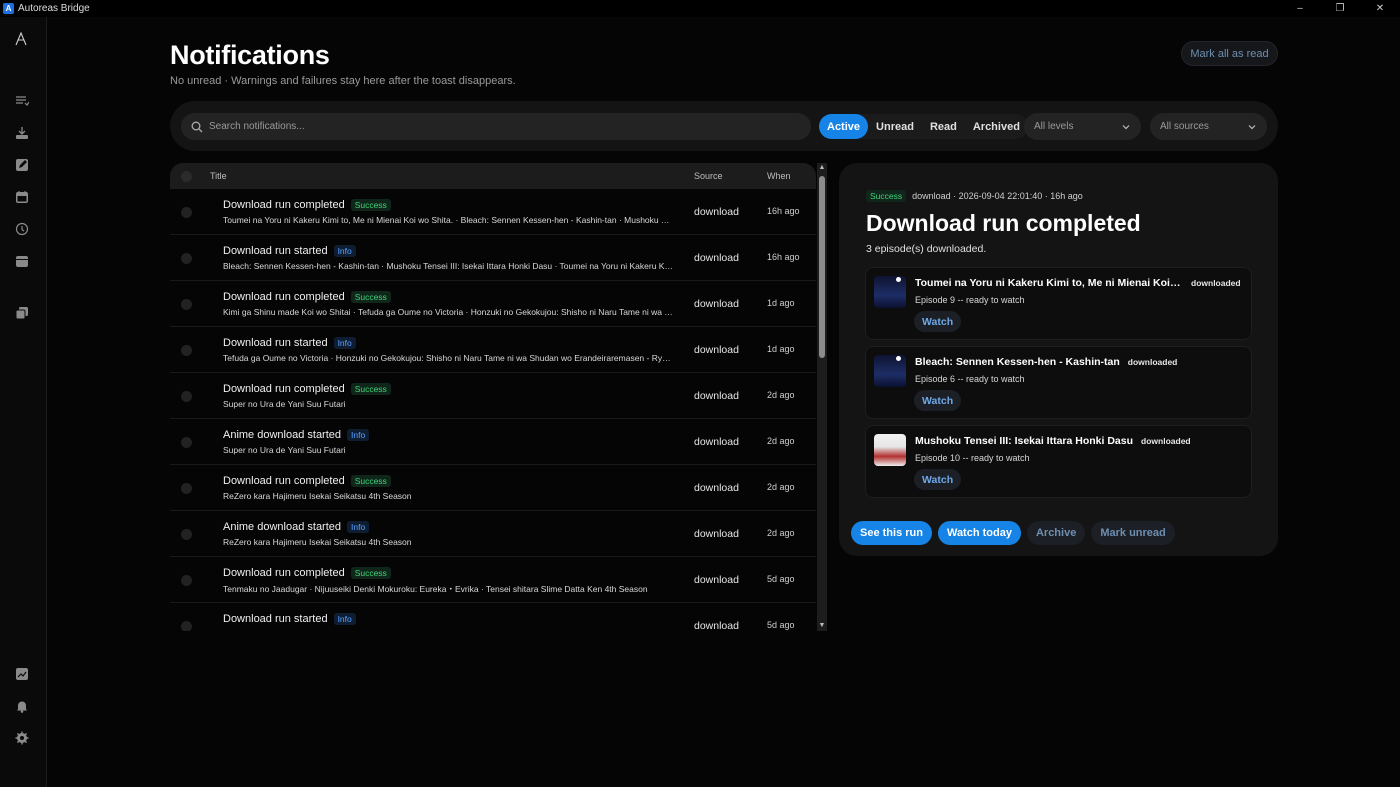  I want to click on scroll-up-icon: ▲, so click(822, 168).